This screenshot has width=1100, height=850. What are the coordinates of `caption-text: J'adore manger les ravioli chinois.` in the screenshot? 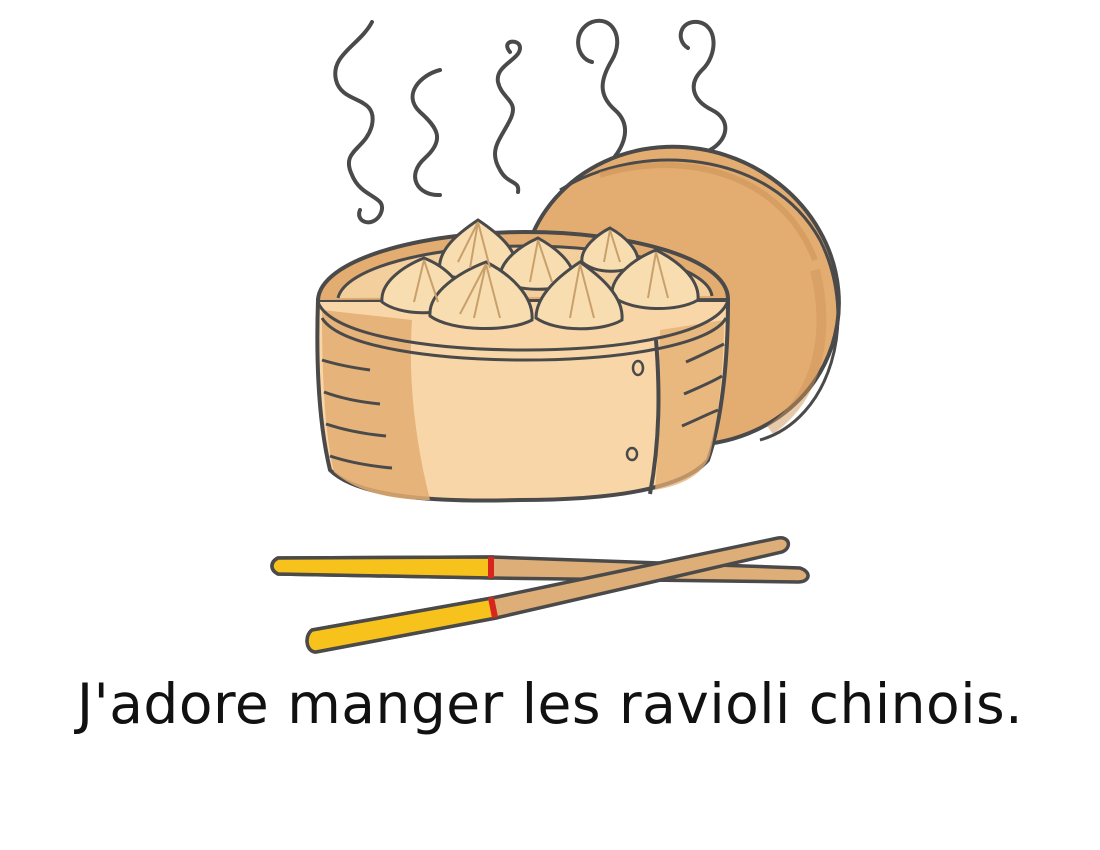 It's located at (550, 704).